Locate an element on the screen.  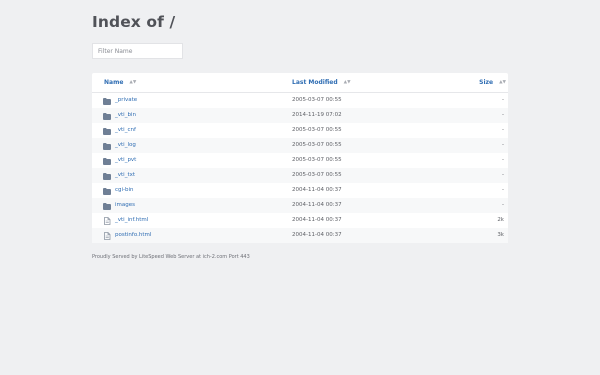
table-row: images 2004-11-04 00:37 - is located at coordinates (300, 205).